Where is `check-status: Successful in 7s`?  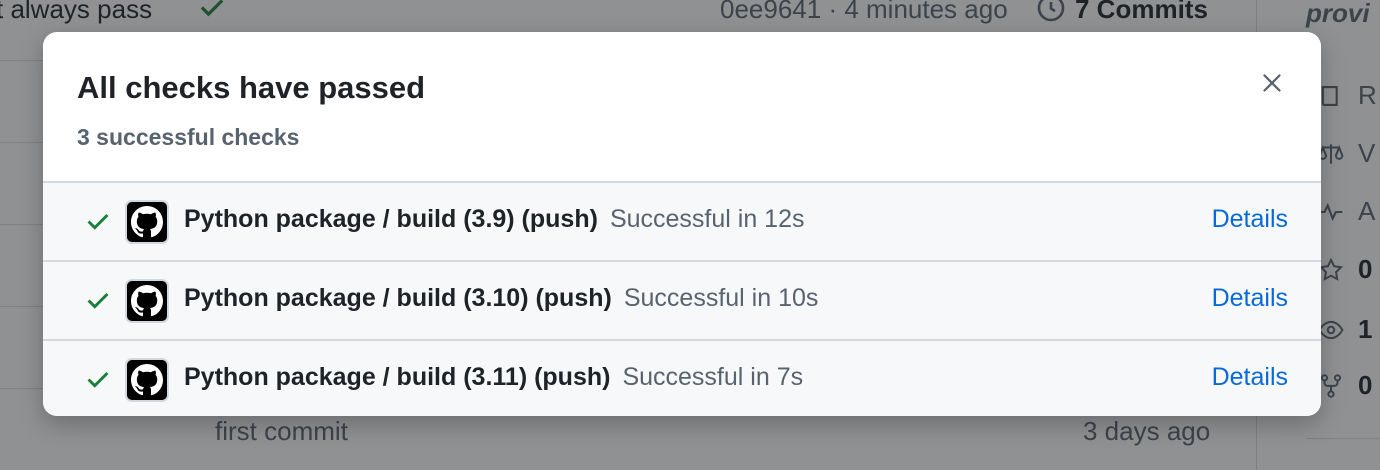
check-status: Successful in 7s is located at coordinates (713, 377).